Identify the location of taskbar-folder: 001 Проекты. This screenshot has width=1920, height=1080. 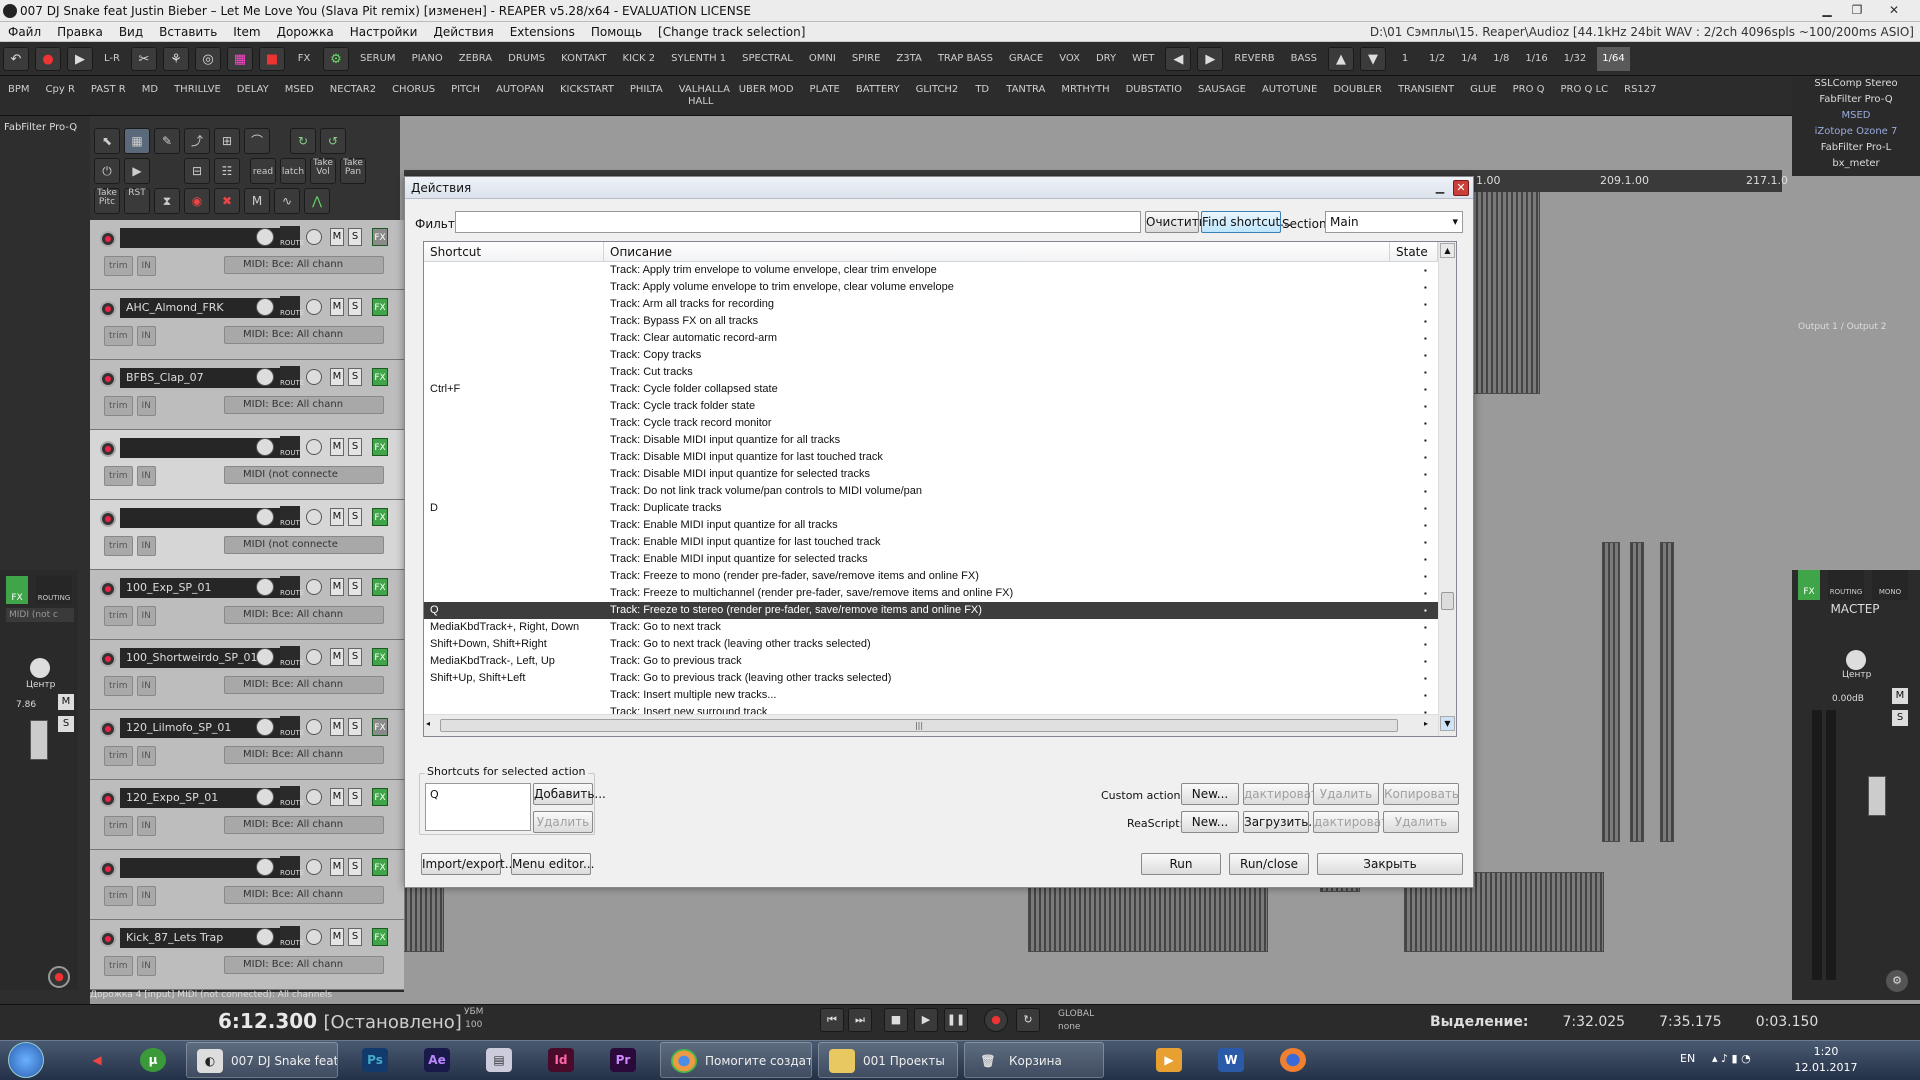
(888, 1060).